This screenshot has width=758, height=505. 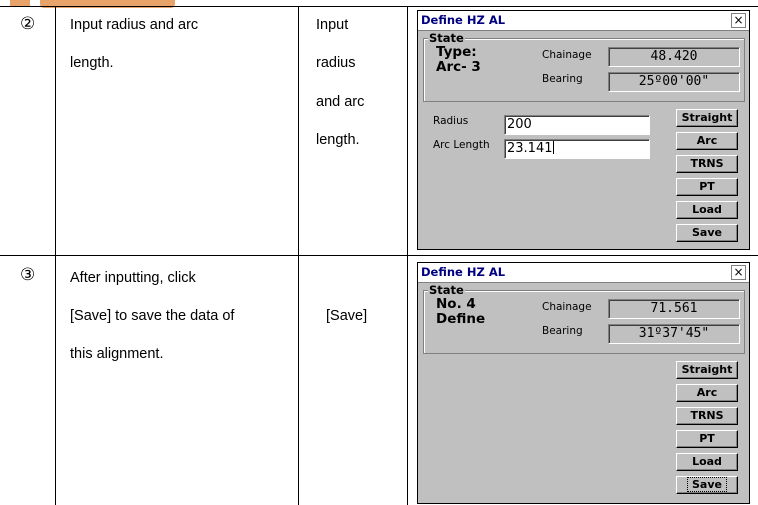 What do you see at coordinates (674, 334) in the screenshot?
I see `bearing-readout: 31º37'45"` at bounding box center [674, 334].